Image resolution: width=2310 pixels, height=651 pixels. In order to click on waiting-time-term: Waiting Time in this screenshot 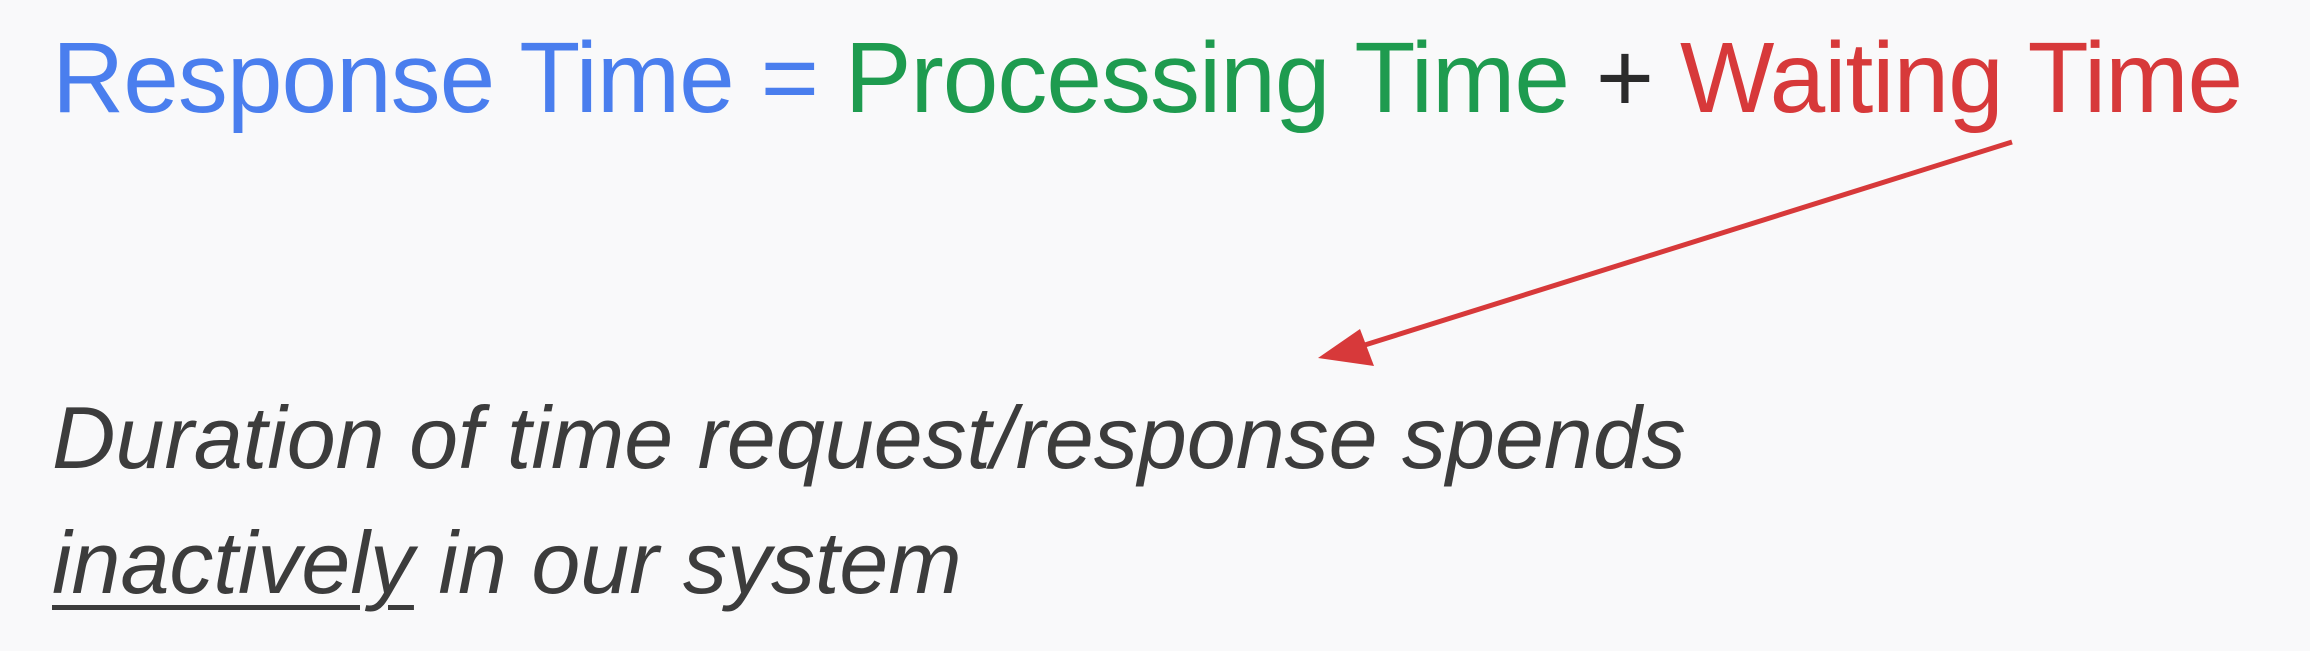, I will do `click(1961, 78)`.